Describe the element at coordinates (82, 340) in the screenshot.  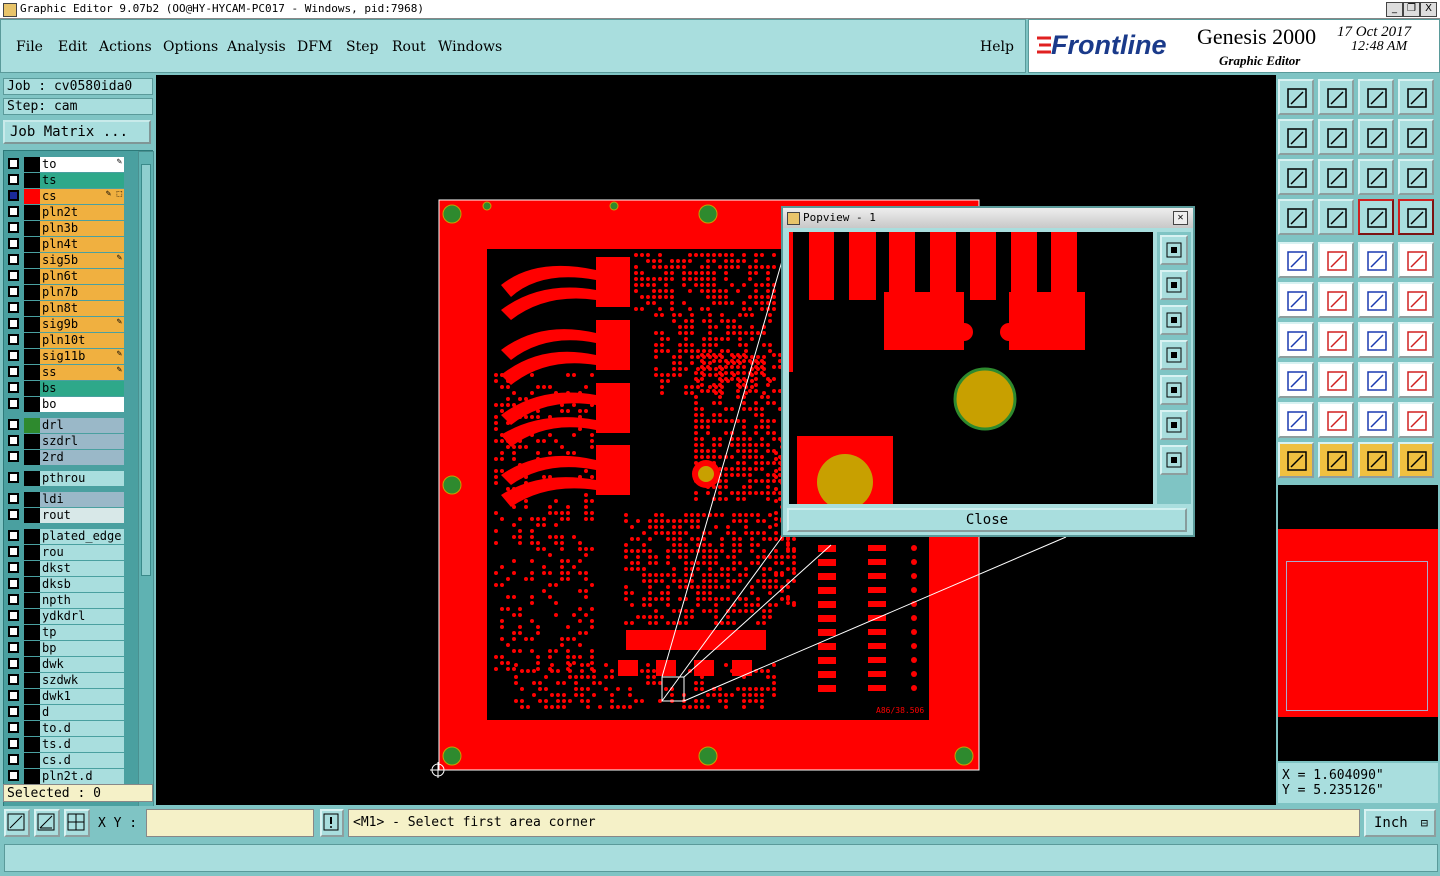
I see `layer-name: pln10t` at that location.